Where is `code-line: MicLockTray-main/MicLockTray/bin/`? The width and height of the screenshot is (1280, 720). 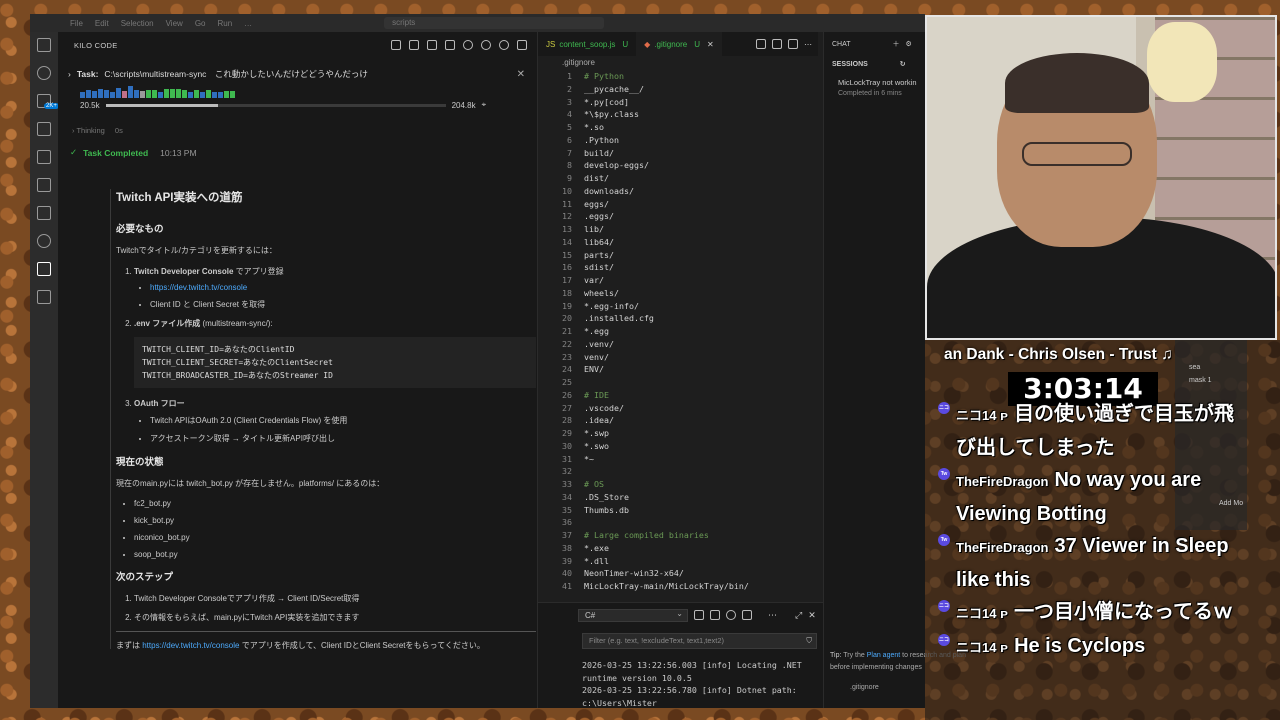 code-line: MicLockTray-main/MicLockTray/bin/ is located at coordinates (666, 586).